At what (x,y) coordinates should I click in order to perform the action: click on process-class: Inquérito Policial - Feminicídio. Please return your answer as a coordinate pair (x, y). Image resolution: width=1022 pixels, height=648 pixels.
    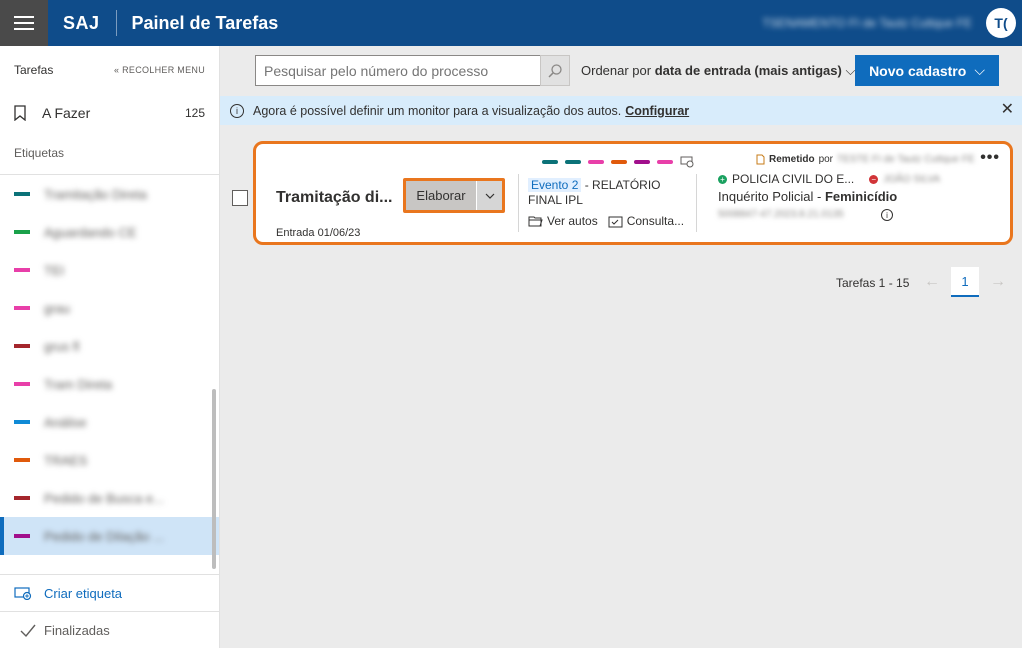
    Looking at the image, I should click on (807, 196).